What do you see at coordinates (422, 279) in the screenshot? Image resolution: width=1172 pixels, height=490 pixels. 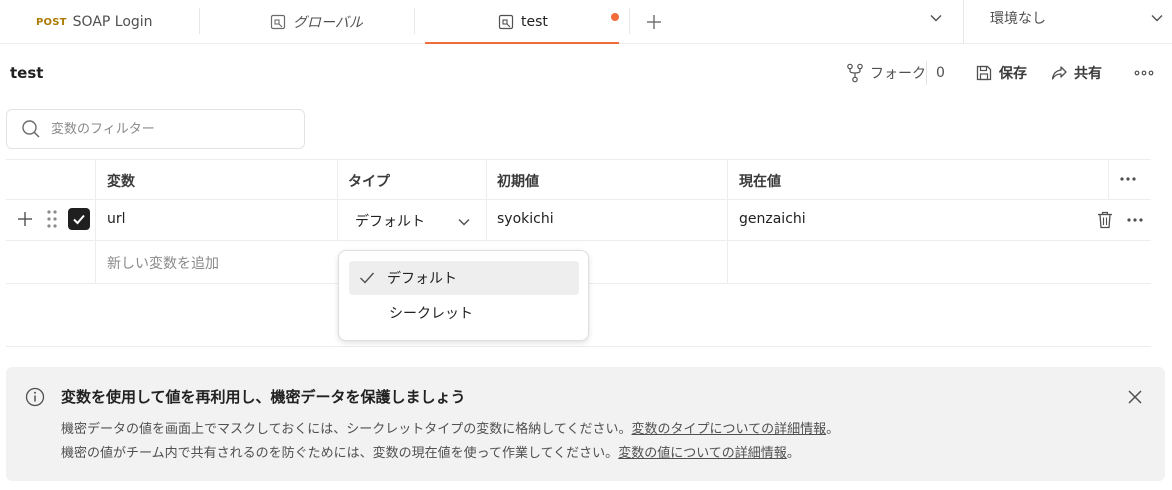 I see `type-option-label: デフォルト` at bounding box center [422, 279].